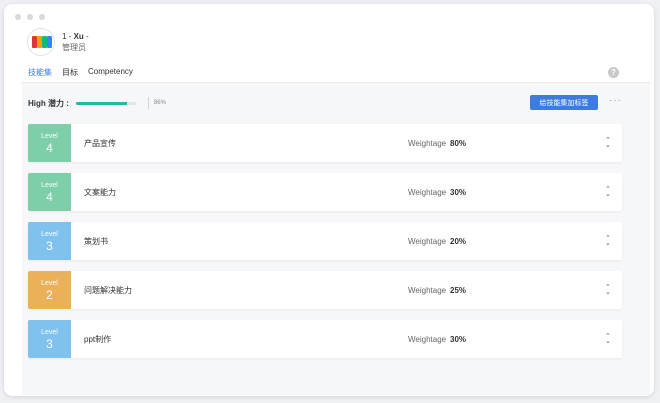 Image resolution: width=660 pixels, height=403 pixels. I want to click on potential-progress-bar, so click(105, 103).